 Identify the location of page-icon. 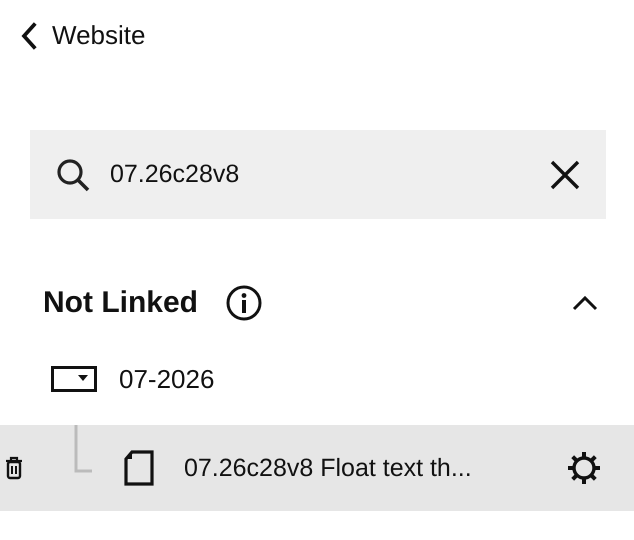
(139, 468).